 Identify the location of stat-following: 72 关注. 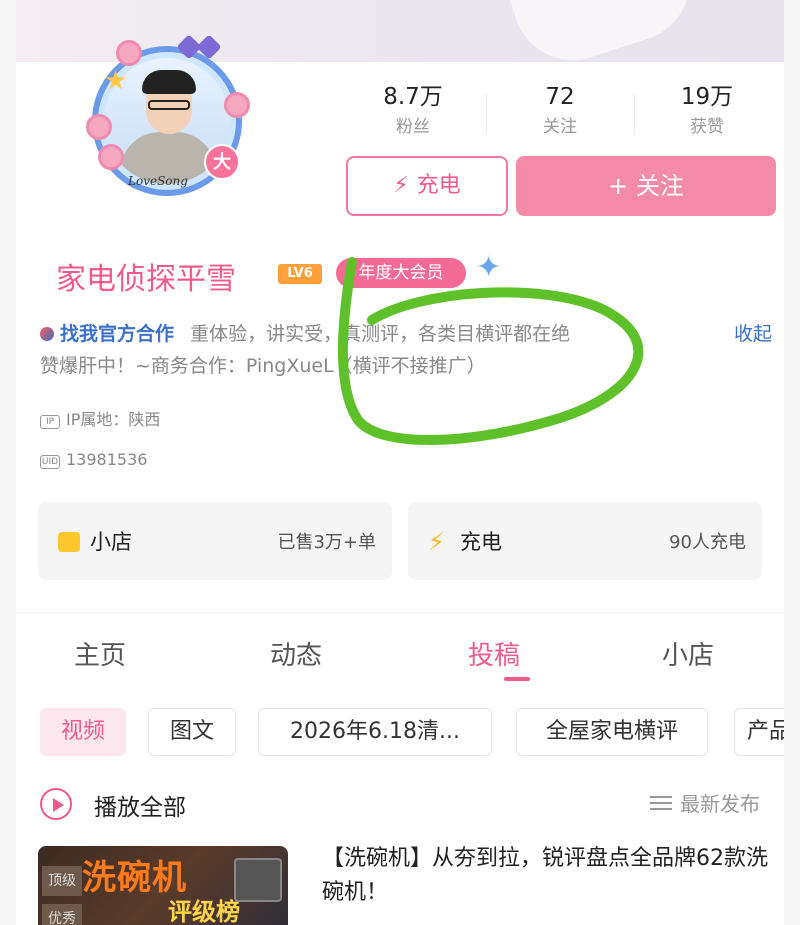
(560, 110).